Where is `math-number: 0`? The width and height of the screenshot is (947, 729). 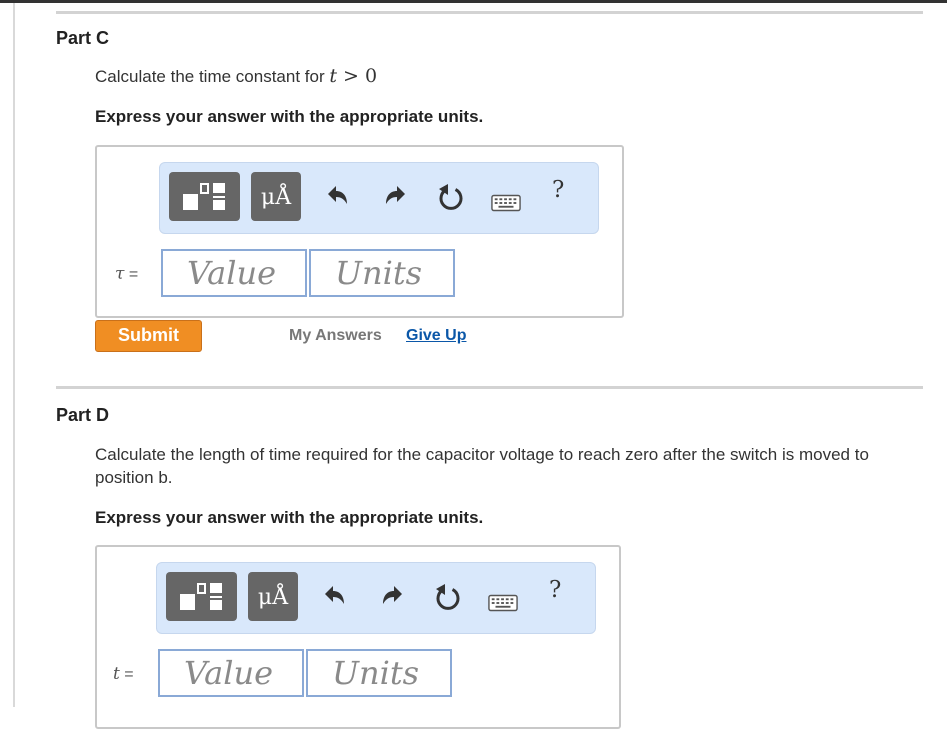 math-number: 0 is located at coordinates (371, 76).